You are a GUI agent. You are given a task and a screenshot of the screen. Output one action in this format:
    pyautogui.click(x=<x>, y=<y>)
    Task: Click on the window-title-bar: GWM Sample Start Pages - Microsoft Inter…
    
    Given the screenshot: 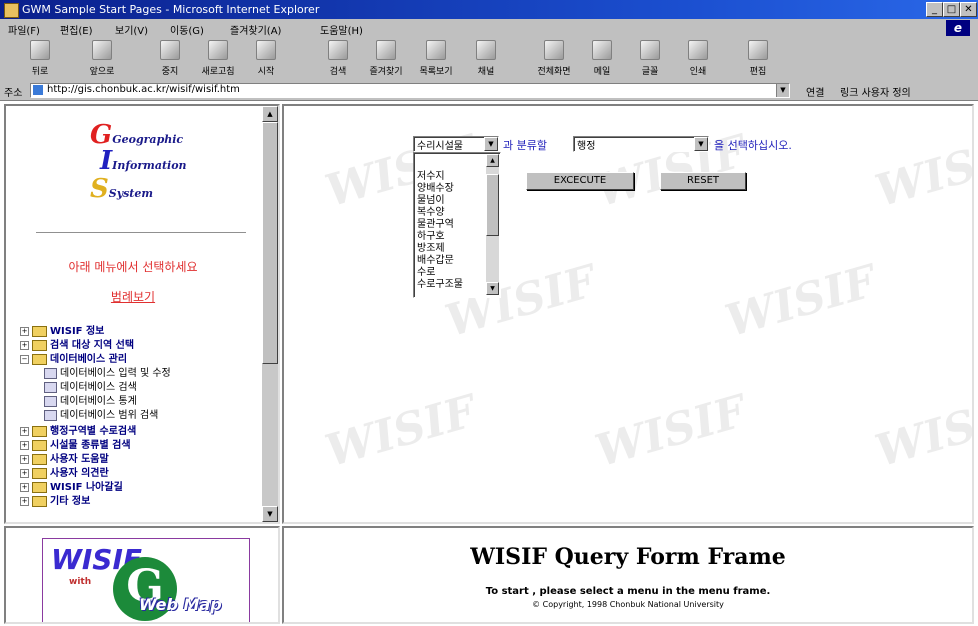 What is the action you would take?
    pyautogui.click(x=489, y=9)
    